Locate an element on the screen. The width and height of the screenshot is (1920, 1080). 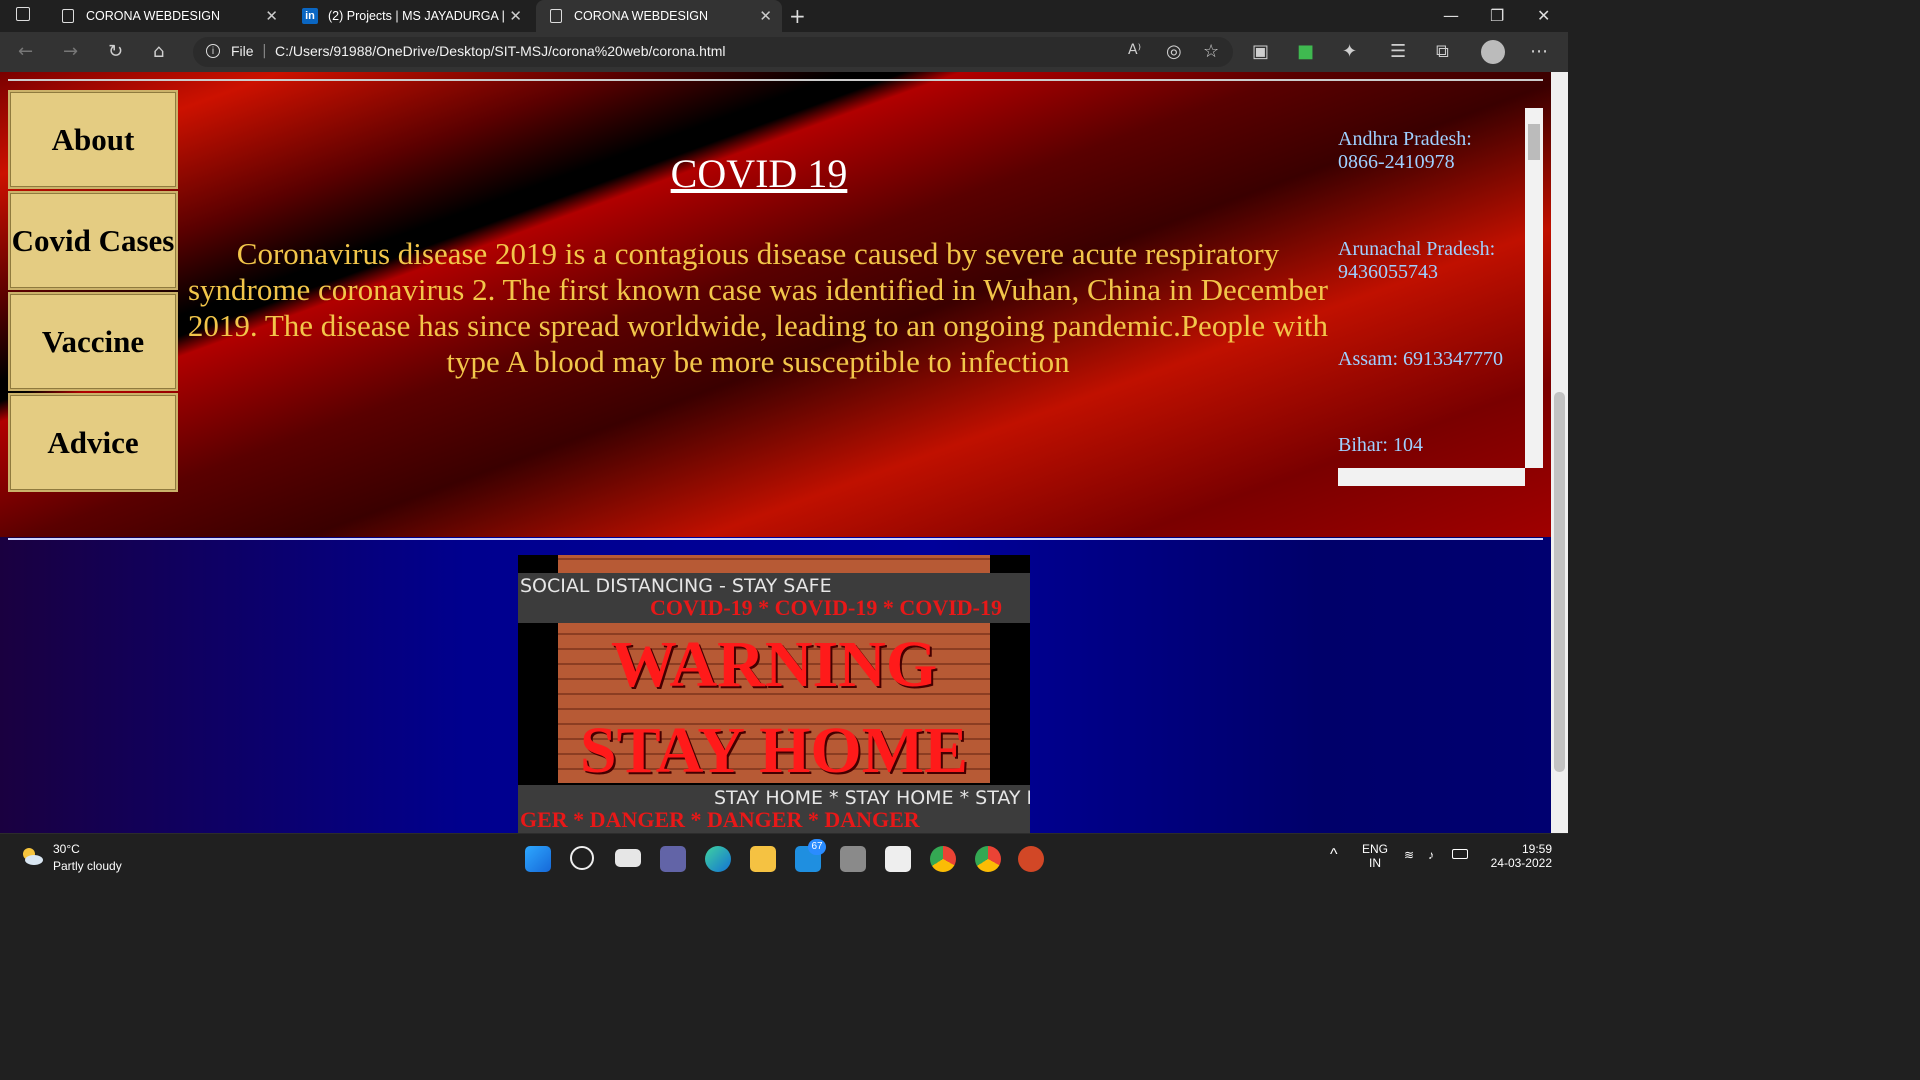
tab-3-active: CORONA WEBDESIGN ✕ is located at coordinates (659, 16).